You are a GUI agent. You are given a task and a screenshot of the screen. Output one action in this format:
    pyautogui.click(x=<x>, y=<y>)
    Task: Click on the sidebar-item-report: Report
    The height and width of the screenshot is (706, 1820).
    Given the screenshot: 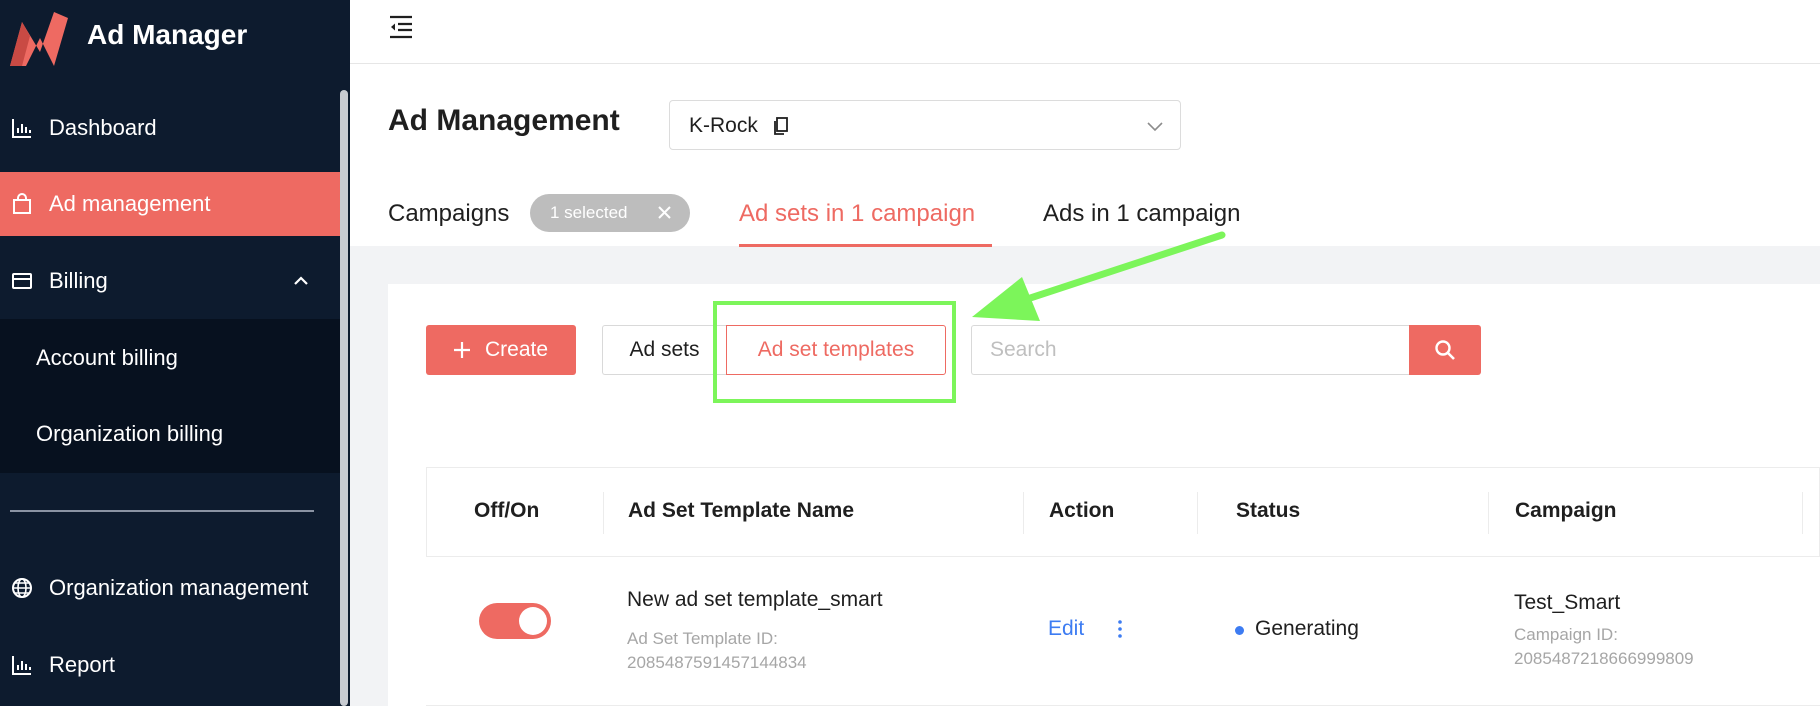 What is the action you would take?
    pyautogui.click(x=170, y=665)
    